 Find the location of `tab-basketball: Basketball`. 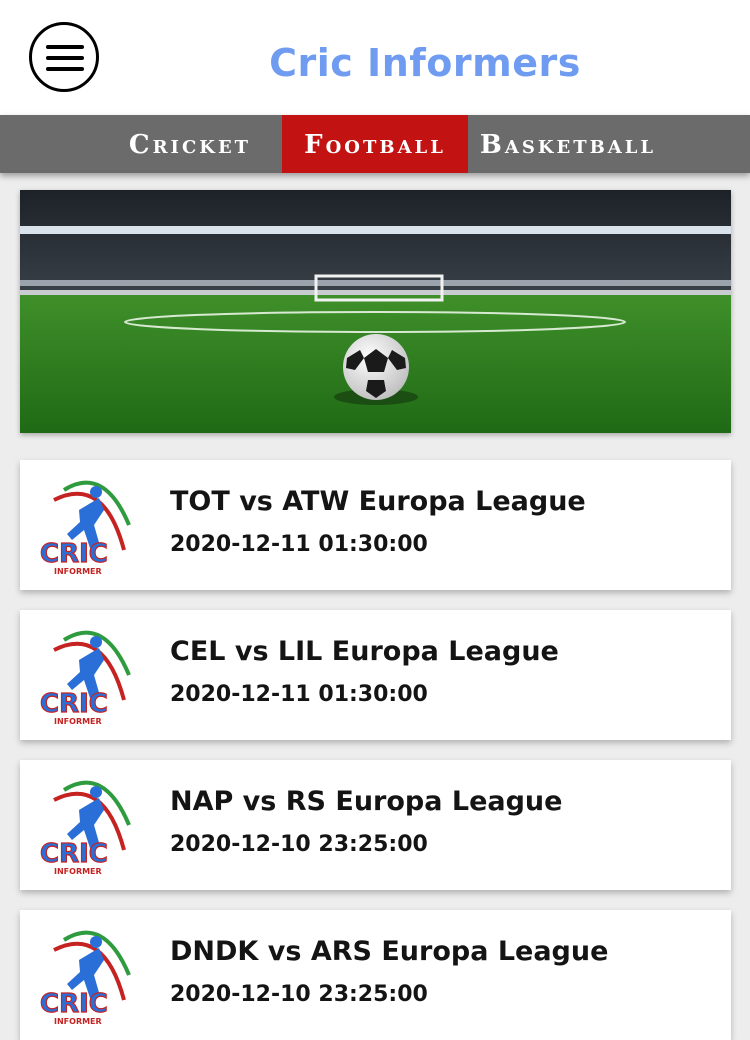

tab-basketball: Basketball is located at coordinates (568, 144).